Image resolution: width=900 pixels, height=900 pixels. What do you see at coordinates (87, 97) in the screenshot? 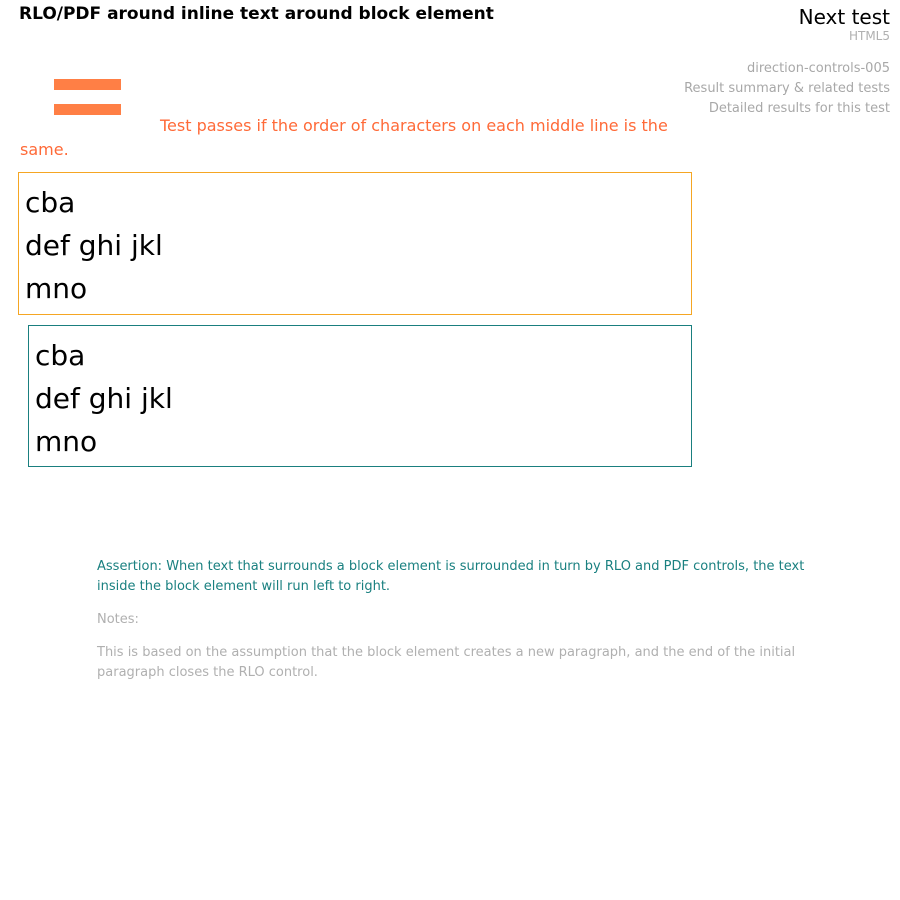
I see `equals-icon` at bounding box center [87, 97].